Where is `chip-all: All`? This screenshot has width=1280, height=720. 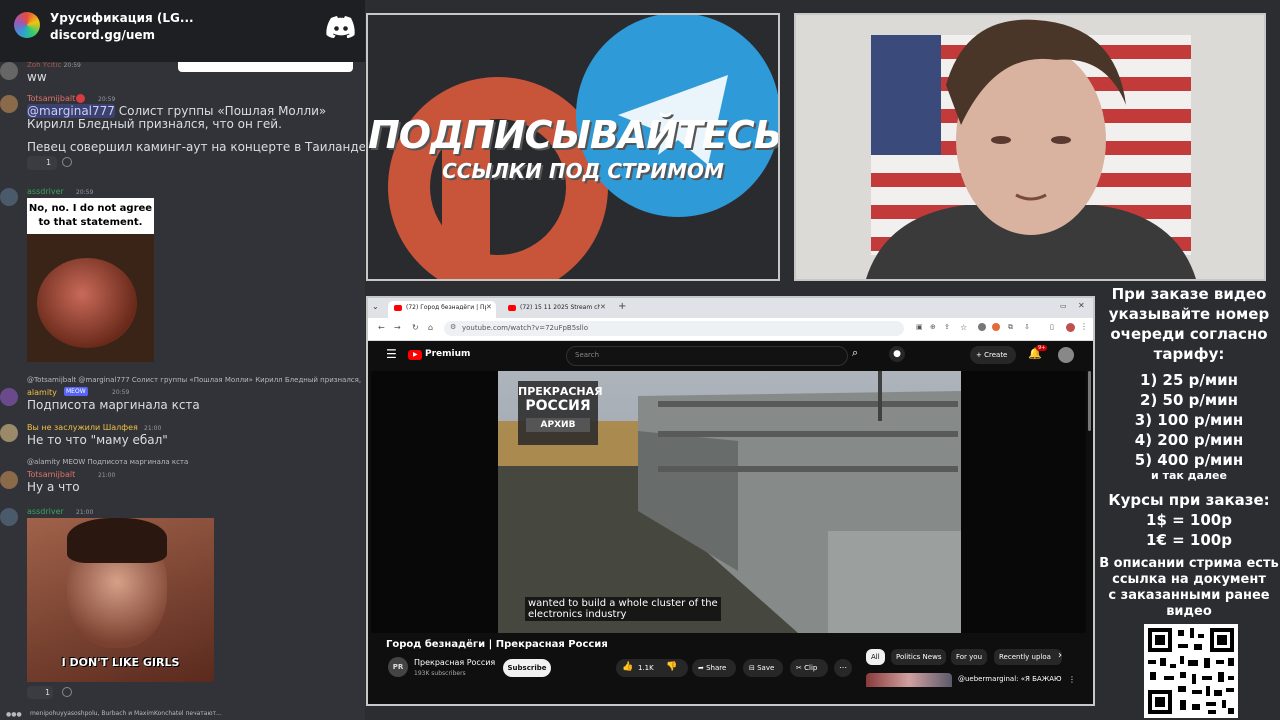
chip-all: All is located at coordinates (875, 657).